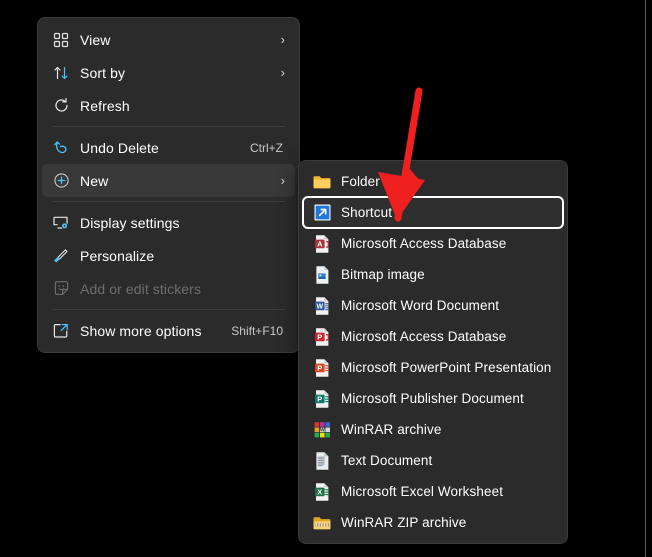 This screenshot has height=557, width=652. I want to click on menu-item-label: Add or edit stickers, so click(141, 288).